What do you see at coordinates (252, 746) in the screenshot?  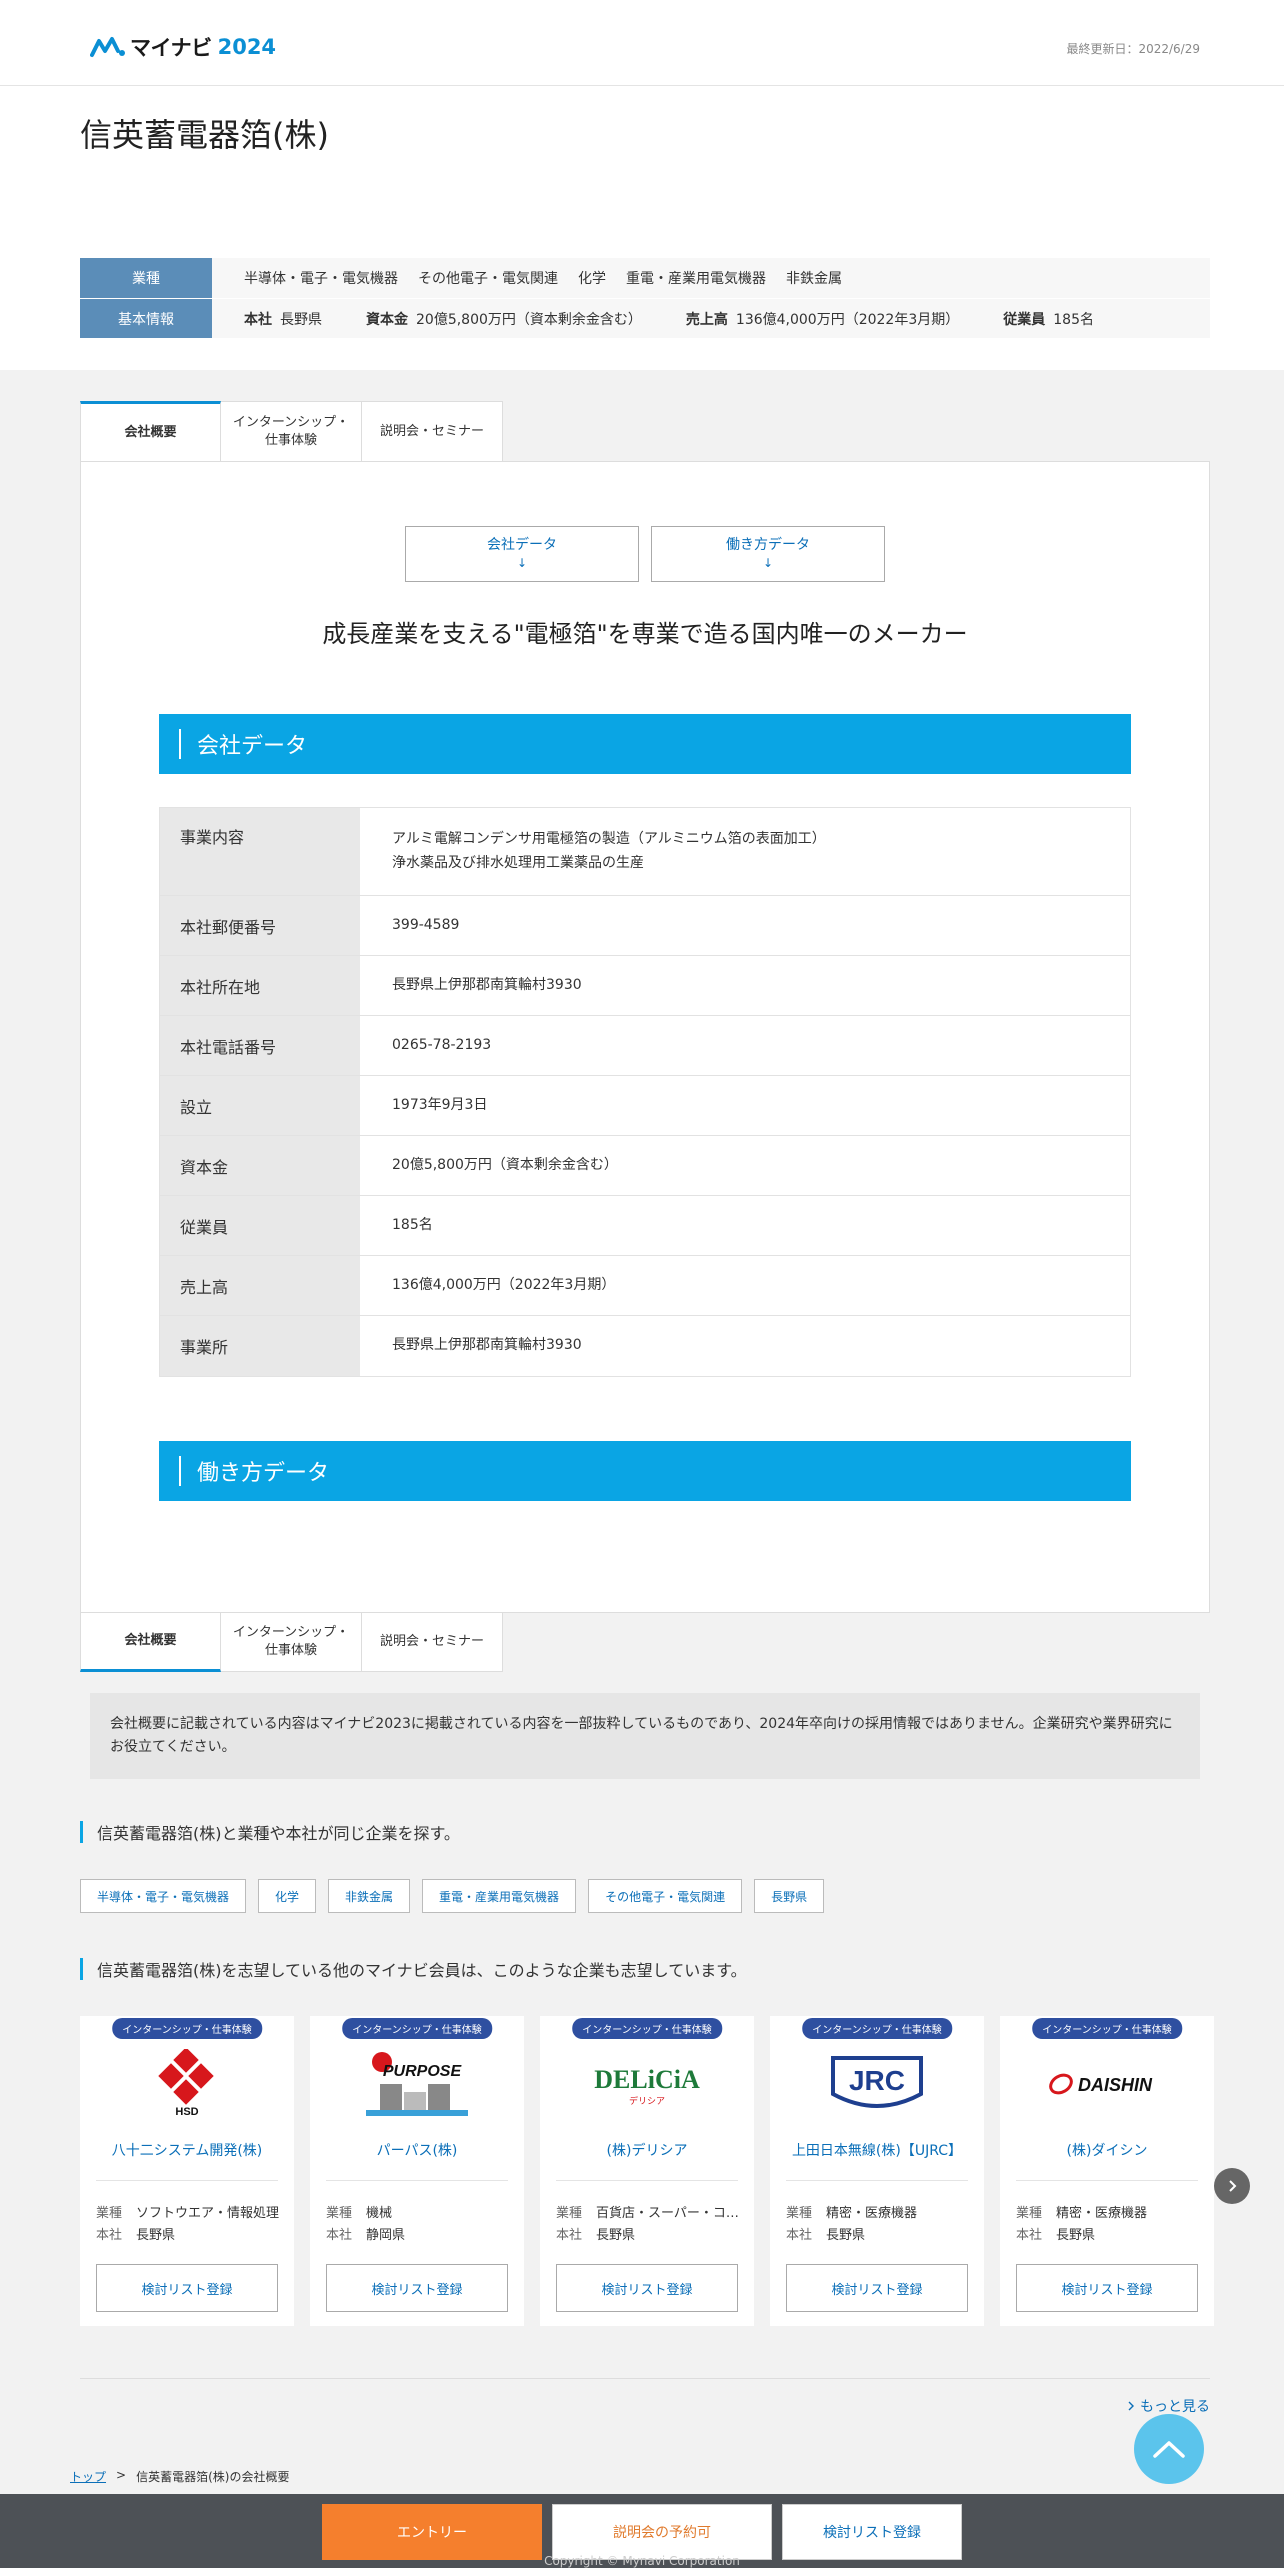 I see `section-company-title: 会社データ` at bounding box center [252, 746].